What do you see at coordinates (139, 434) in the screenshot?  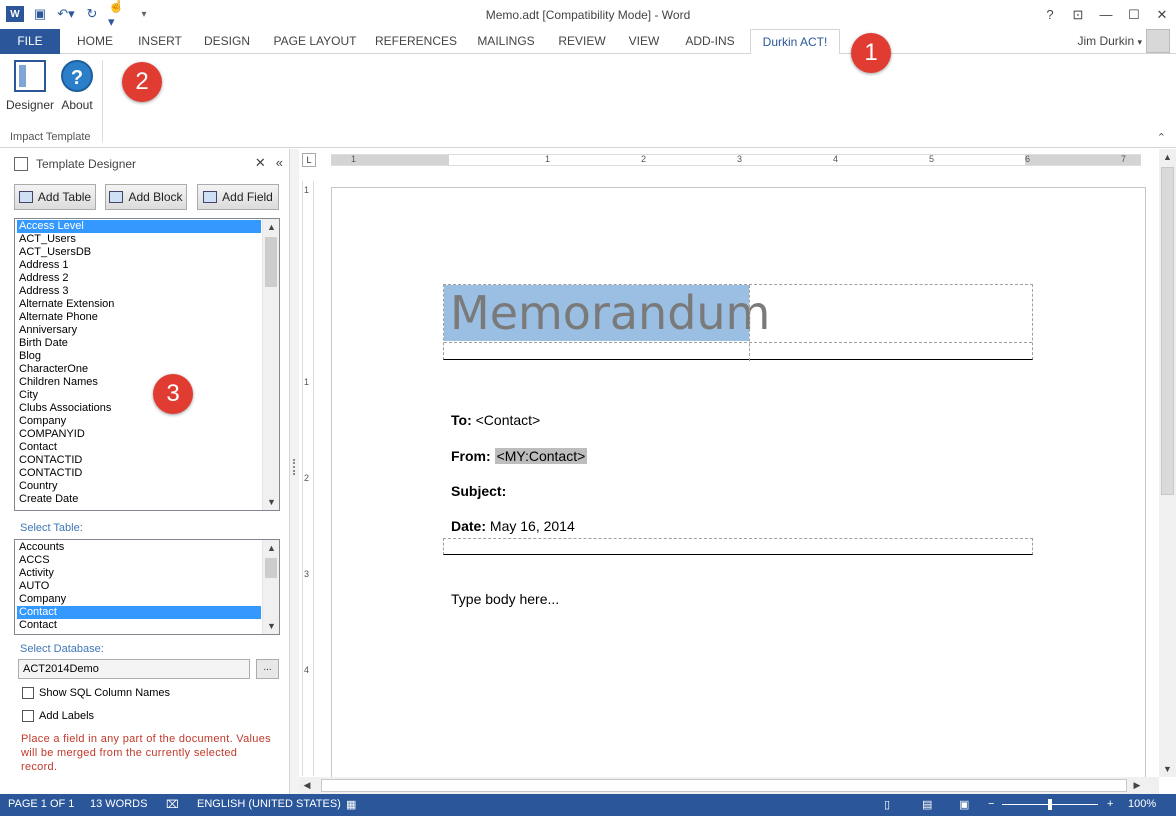 I see `list-item: COMPANYID` at bounding box center [139, 434].